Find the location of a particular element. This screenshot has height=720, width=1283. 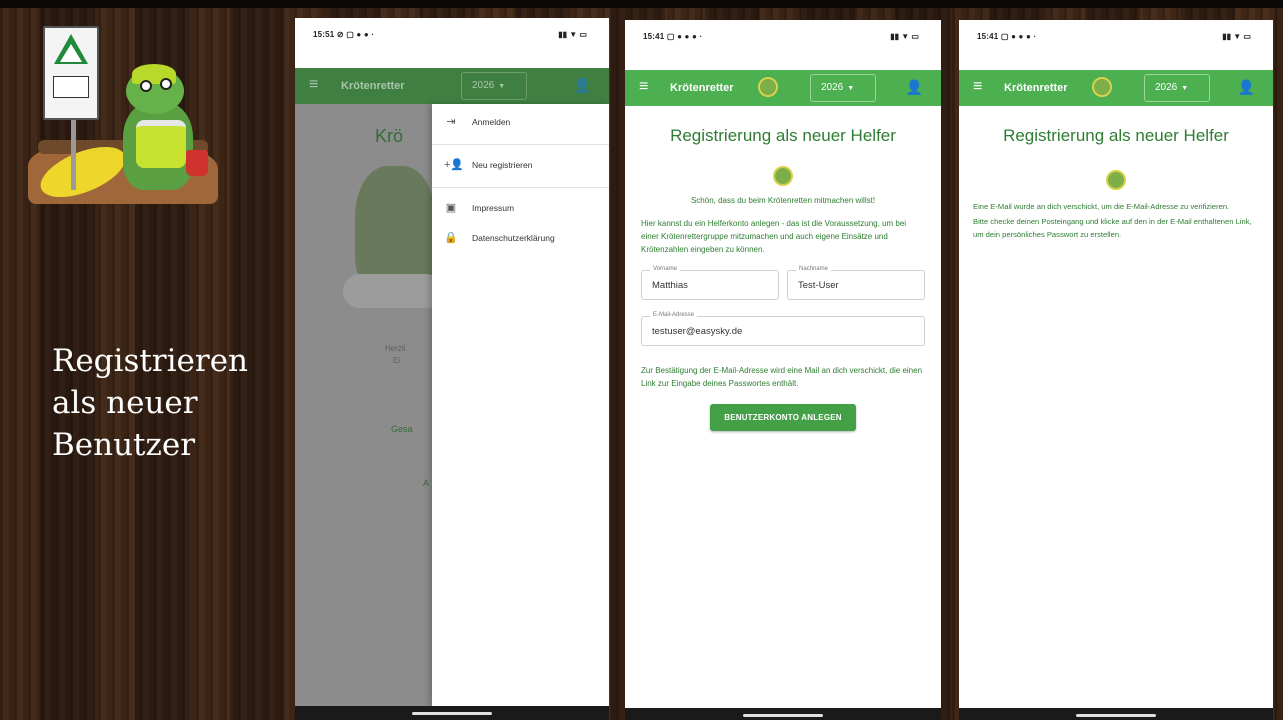

lastname-label: Nachname is located at coordinates (814, 269).